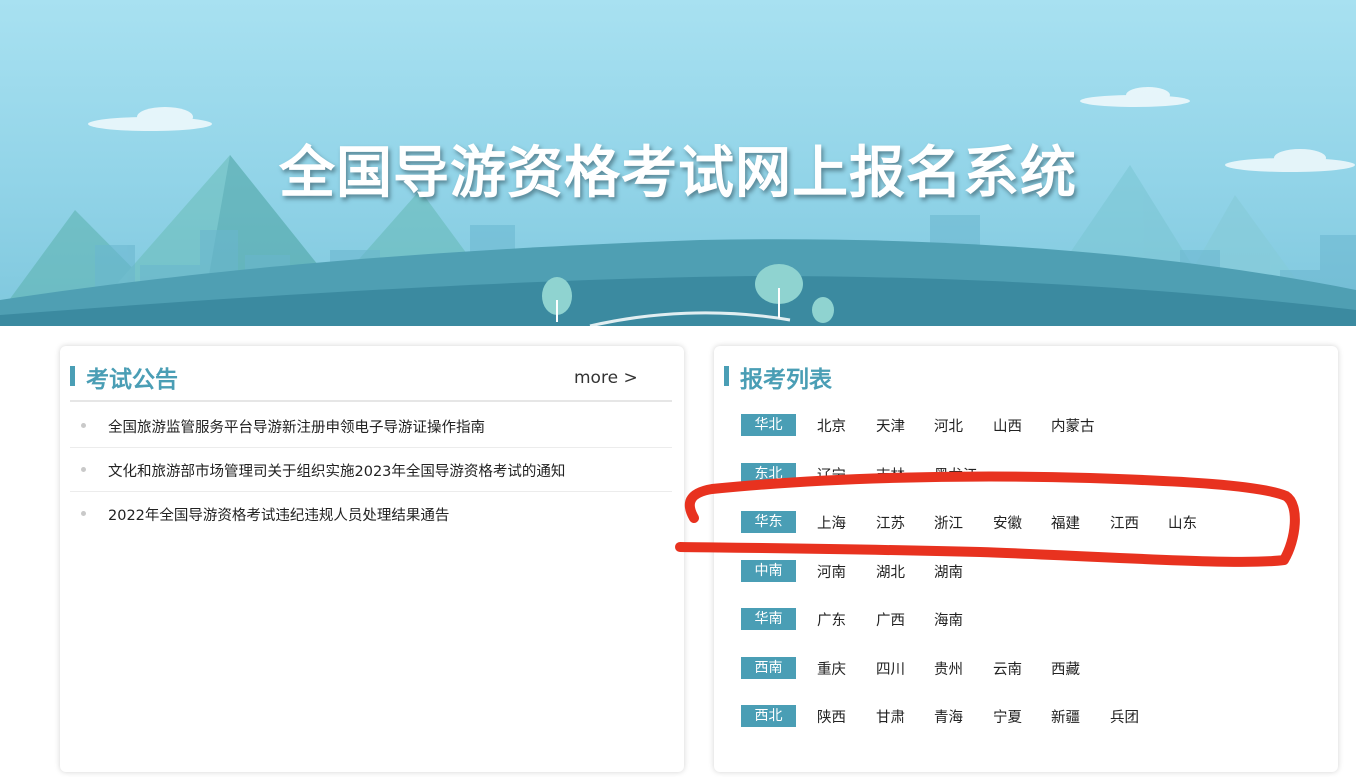 This screenshot has width=1356, height=777. Describe the element at coordinates (1007, 425) in the screenshot. I see `province-link: 山西` at that location.